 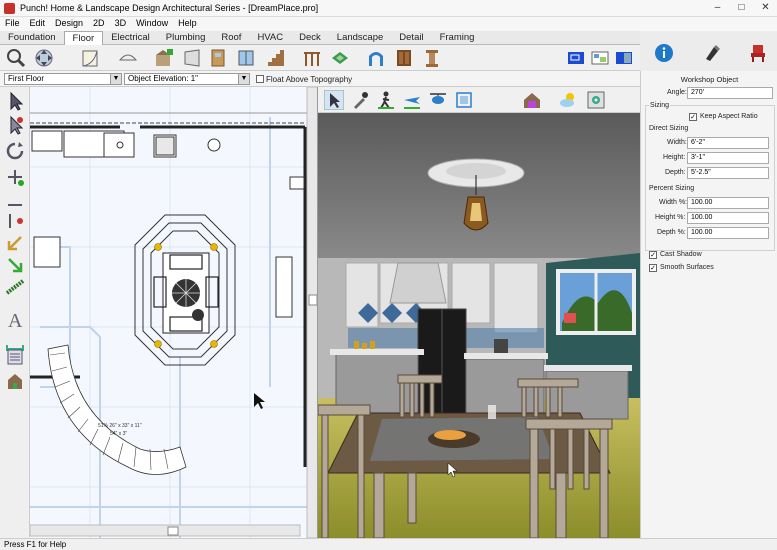 I want to click on arch-opening-icon, so click(x=376, y=58).